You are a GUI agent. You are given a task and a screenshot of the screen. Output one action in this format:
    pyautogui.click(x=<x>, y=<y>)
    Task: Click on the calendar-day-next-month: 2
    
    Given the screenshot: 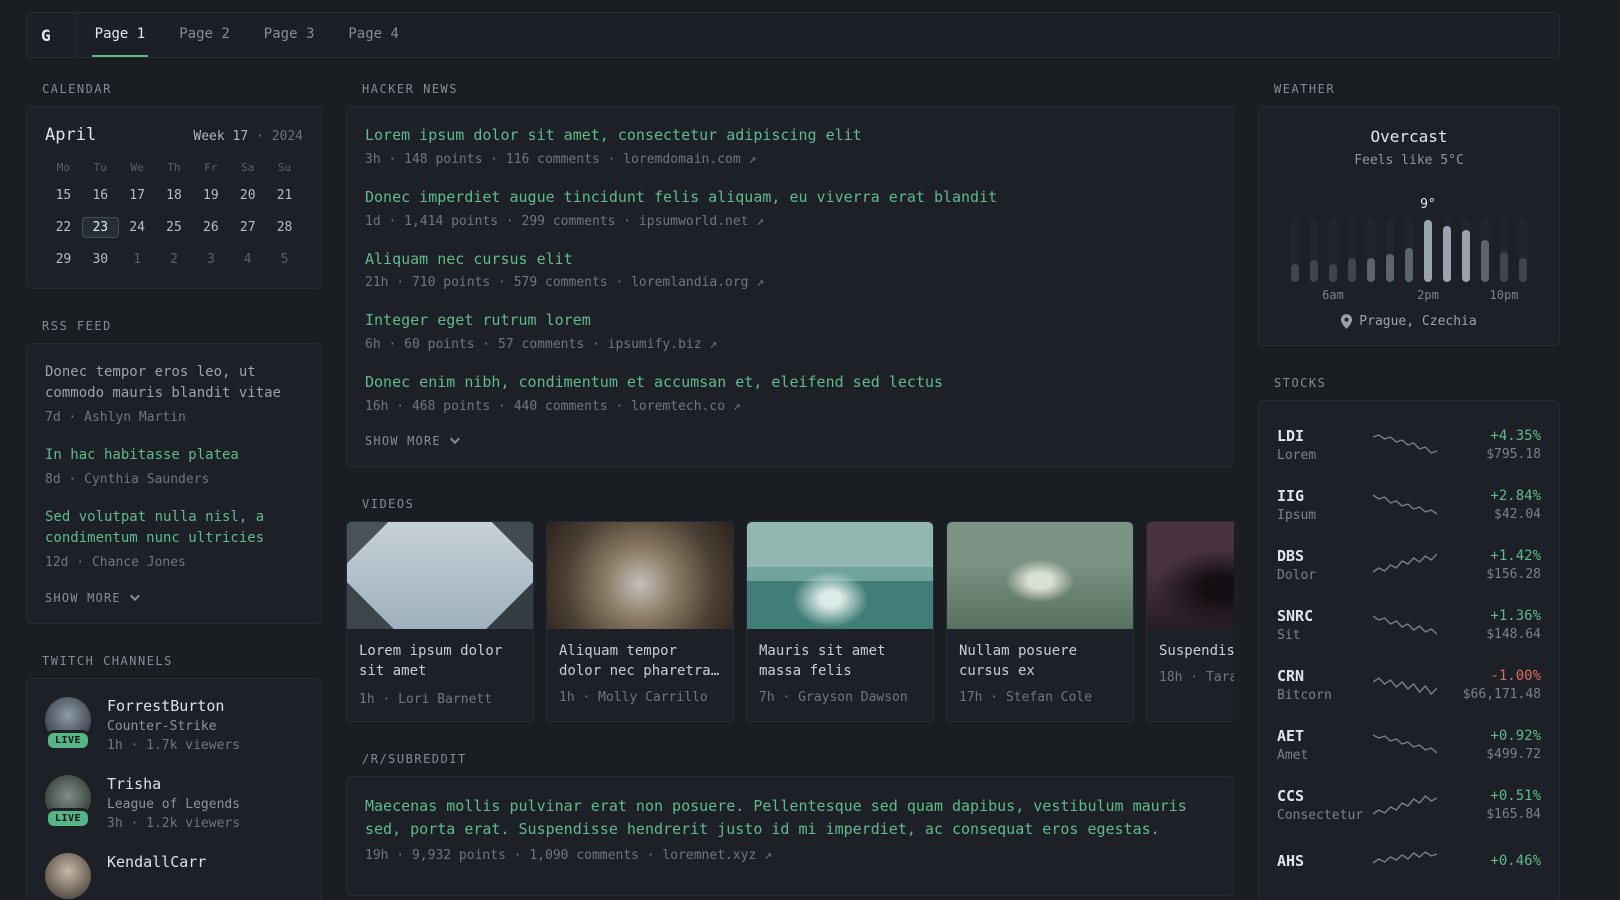 What is the action you would take?
    pyautogui.click(x=174, y=259)
    